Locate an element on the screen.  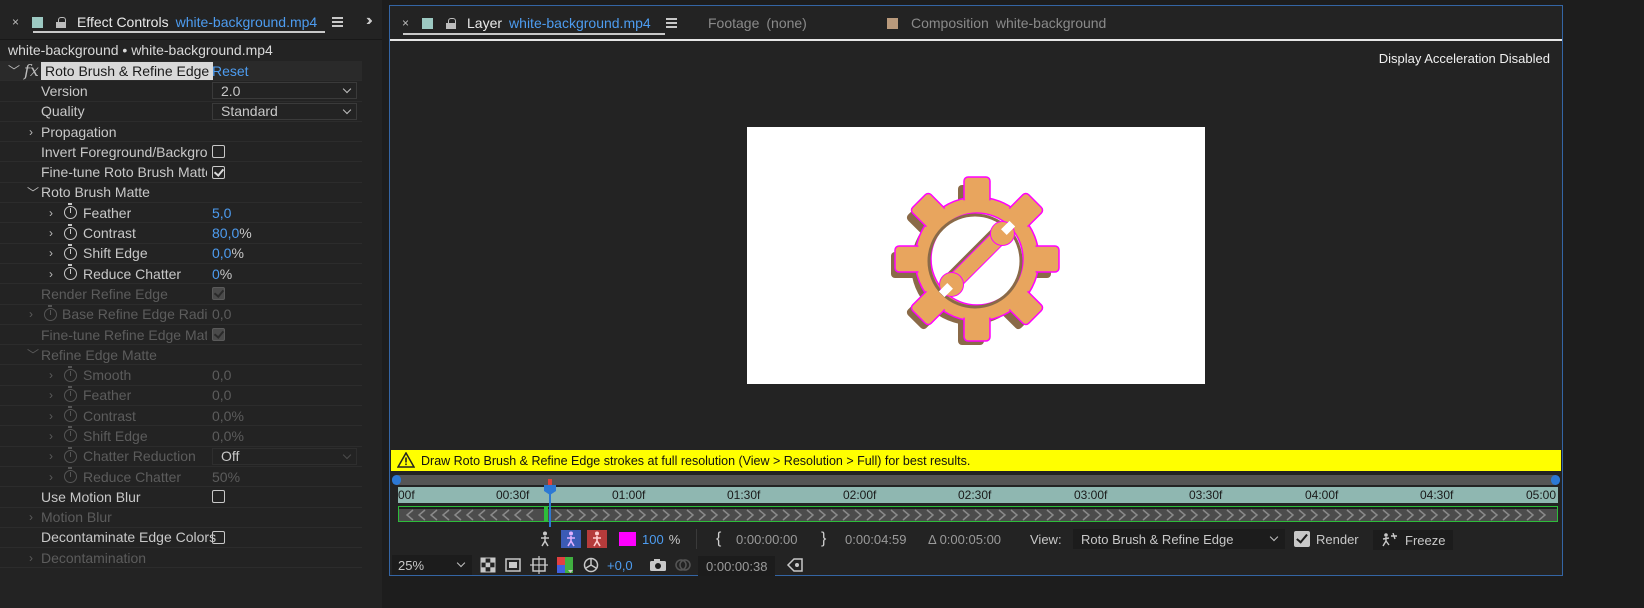
transparency-grid-icon is located at coordinates (488, 565).